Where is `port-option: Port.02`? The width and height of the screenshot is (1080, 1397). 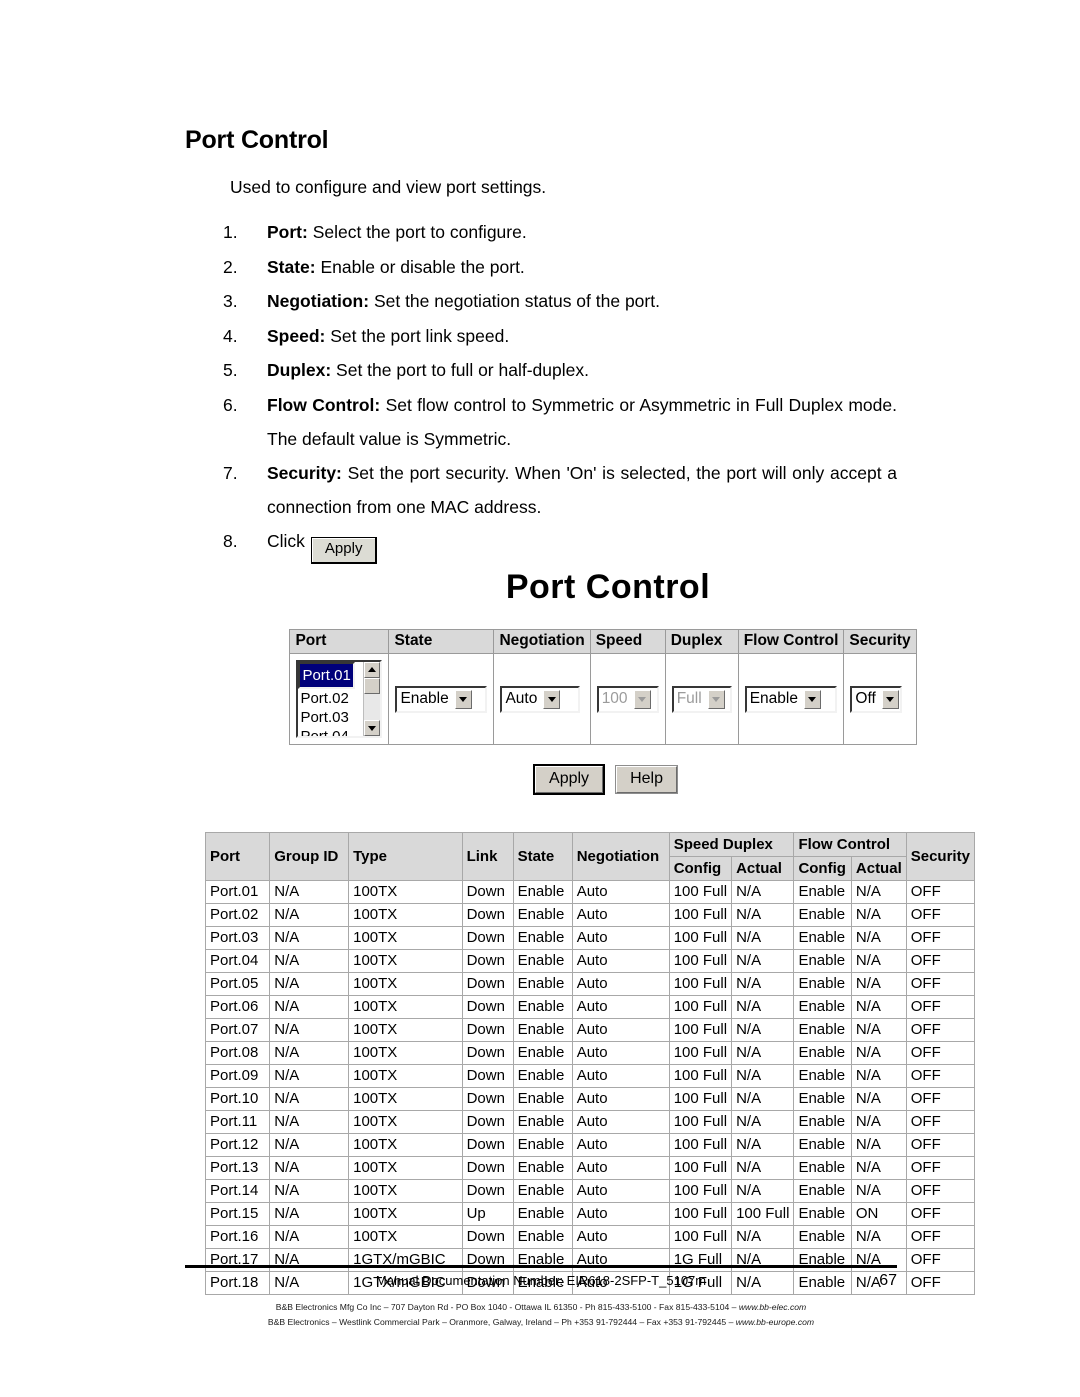
port-option: Port.02 is located at coordinates (330, 698).